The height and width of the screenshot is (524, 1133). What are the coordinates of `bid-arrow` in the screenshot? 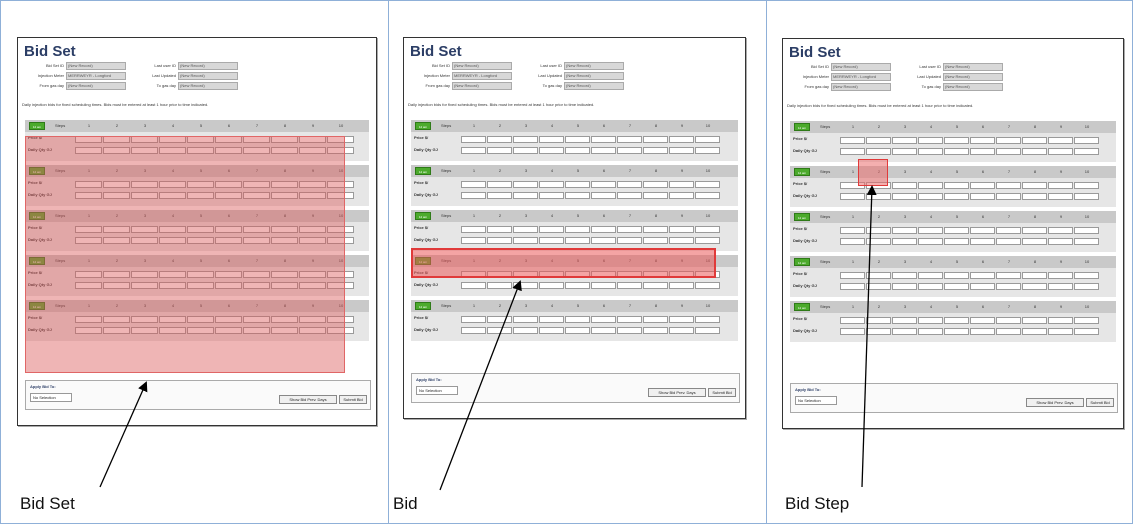 It's located at (480, 385).